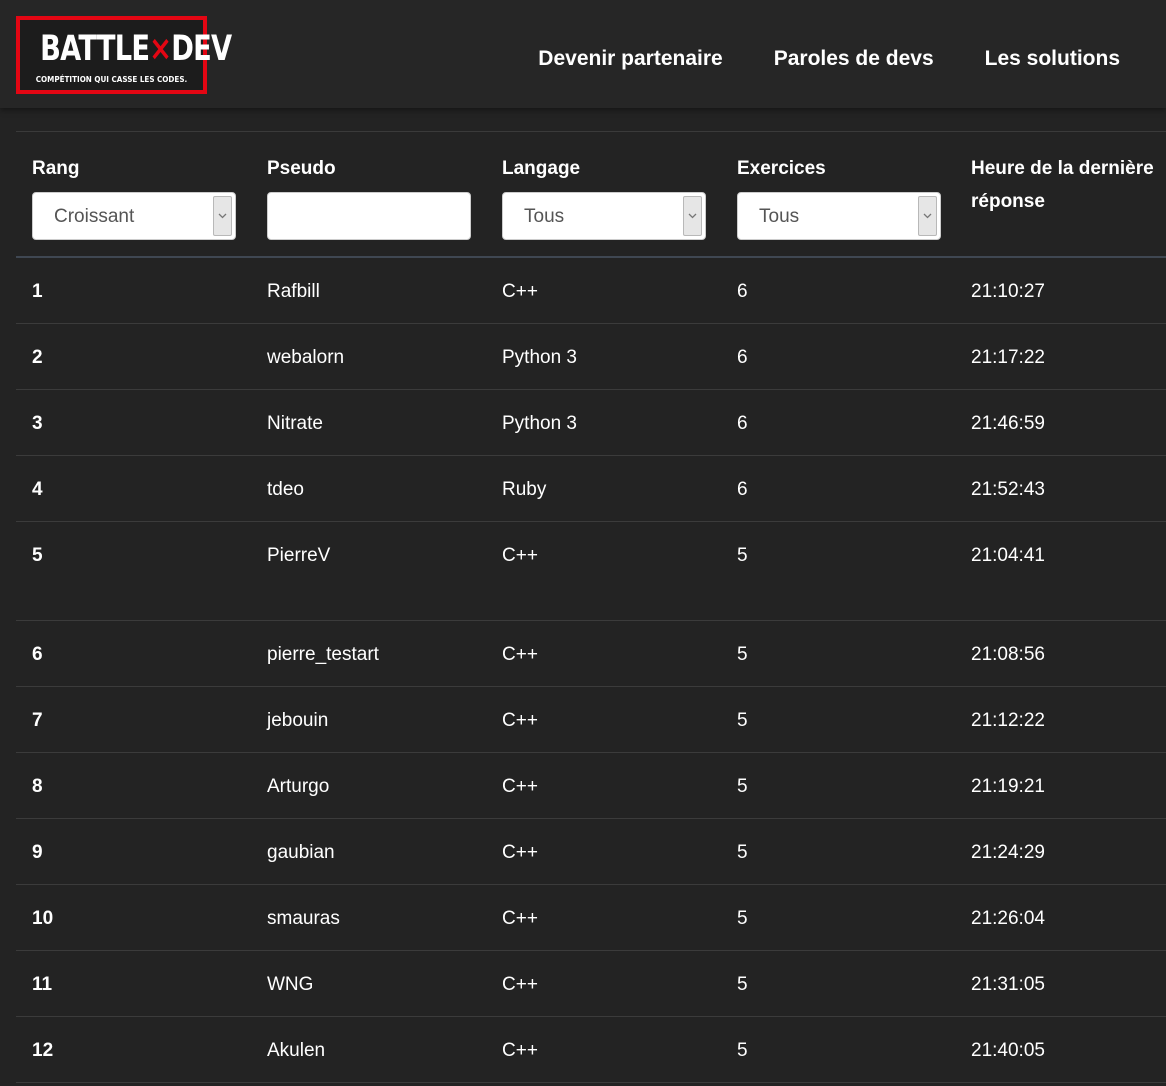  Describe the element at coordinates (1008, 852) in the screenshot. I see `row-time: 21:24:29` at that location.